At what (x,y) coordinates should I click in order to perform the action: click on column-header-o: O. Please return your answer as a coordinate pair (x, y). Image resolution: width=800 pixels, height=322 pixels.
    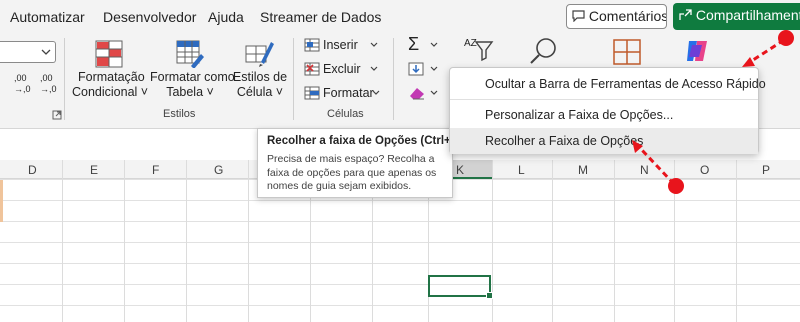
    Looking at the image, I should click on (704, 170).